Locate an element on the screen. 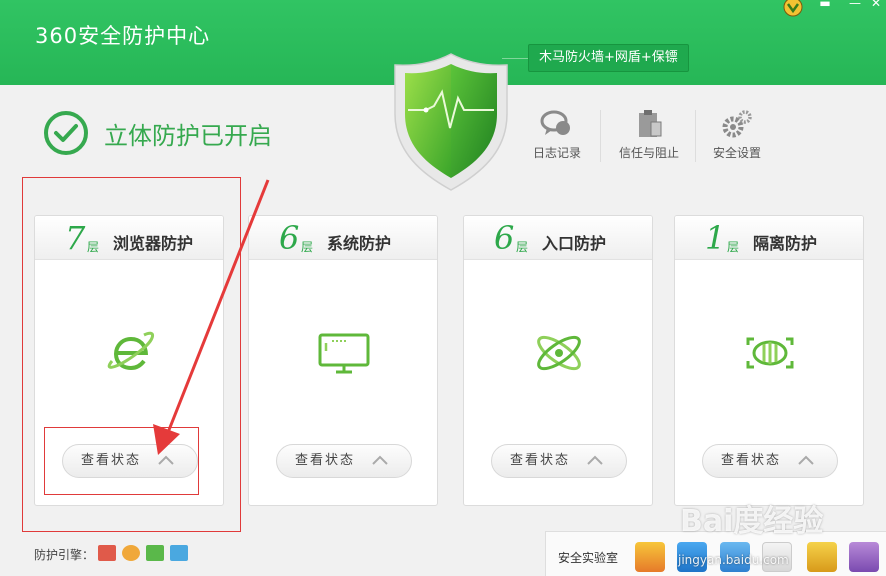 The image size is (886, 576). log-record-label: 日志记录 is located at coordinates (556, 153).